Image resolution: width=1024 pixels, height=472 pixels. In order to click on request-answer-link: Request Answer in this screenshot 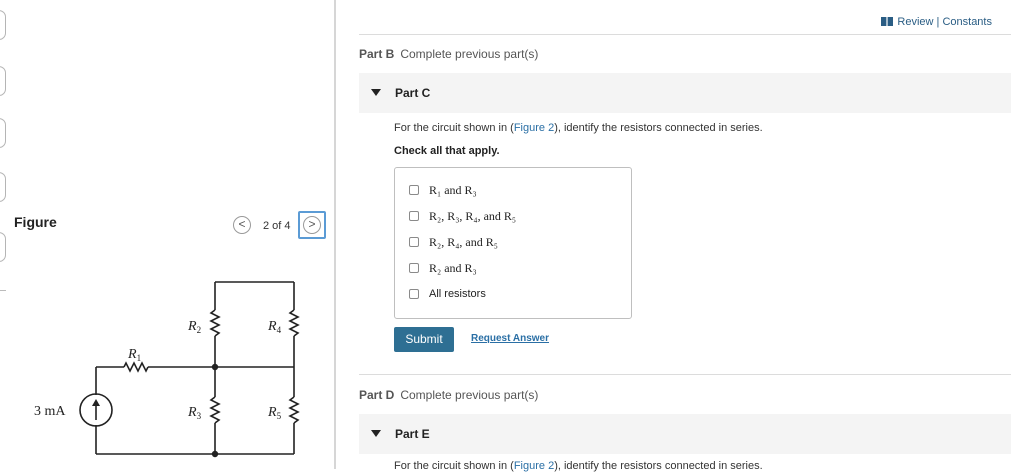, I will do `click(510, 338)`.